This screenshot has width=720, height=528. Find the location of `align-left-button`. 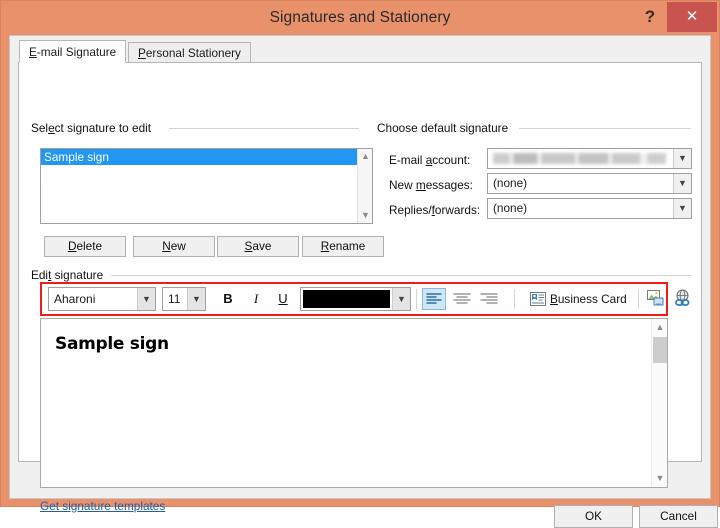

align-left-button is located at coordinates (434, 299).